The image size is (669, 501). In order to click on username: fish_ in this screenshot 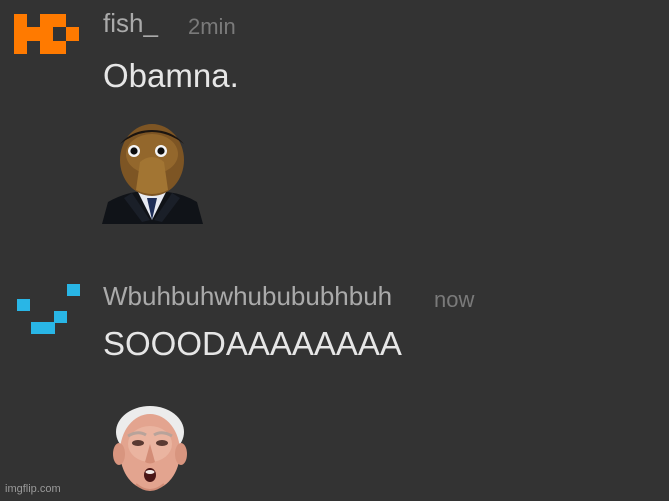, I will do `click(130, 23)`.